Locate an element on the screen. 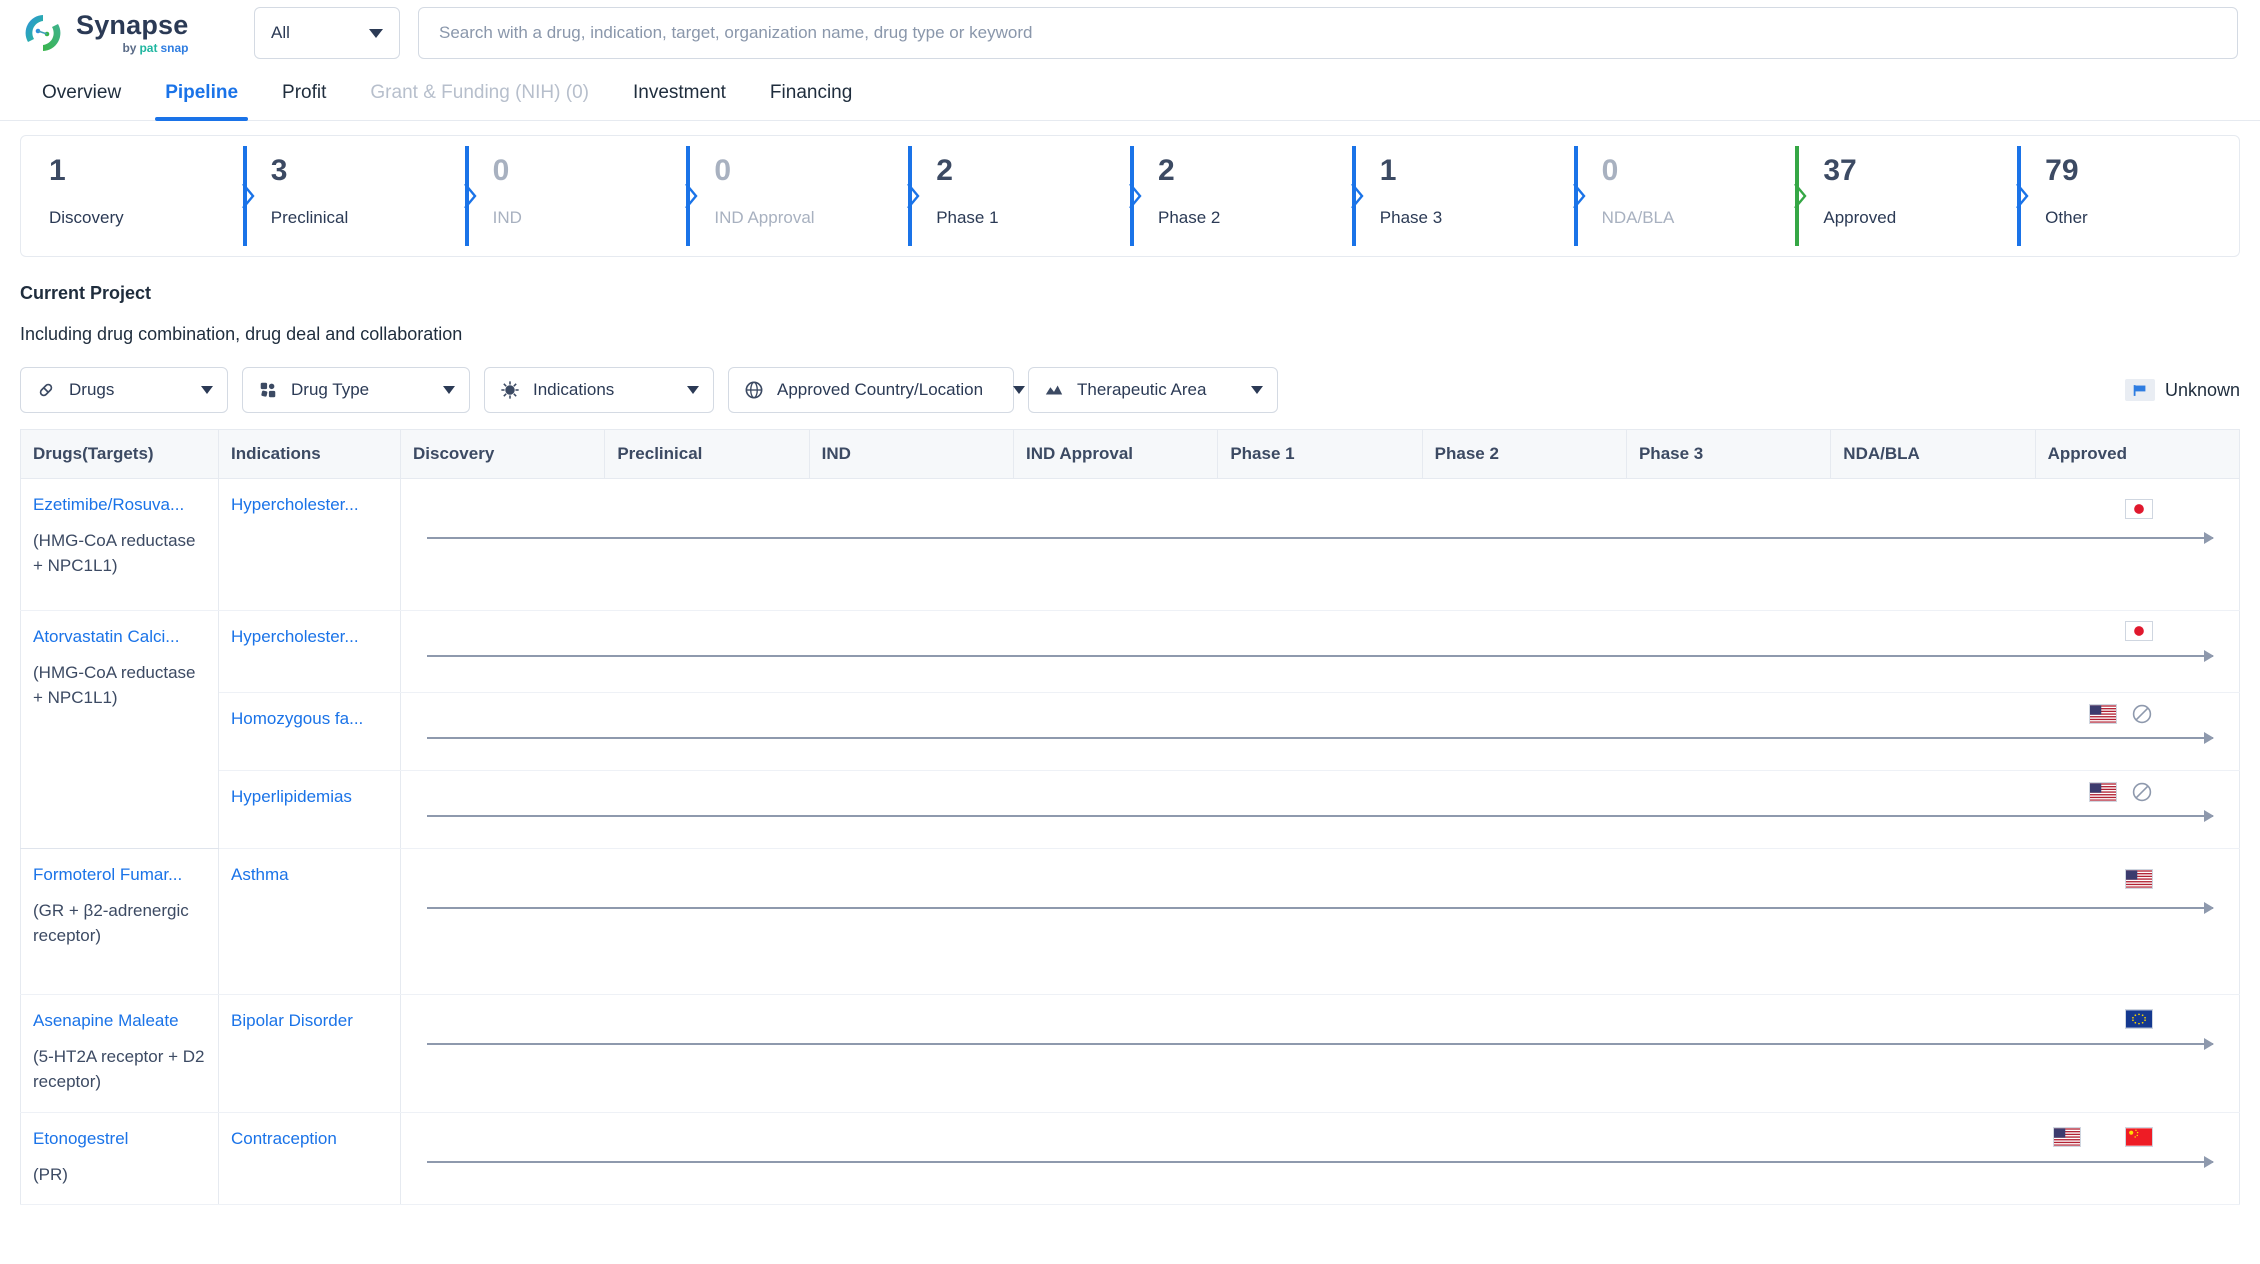  brand-by: by is located at coordinates (129, 48).